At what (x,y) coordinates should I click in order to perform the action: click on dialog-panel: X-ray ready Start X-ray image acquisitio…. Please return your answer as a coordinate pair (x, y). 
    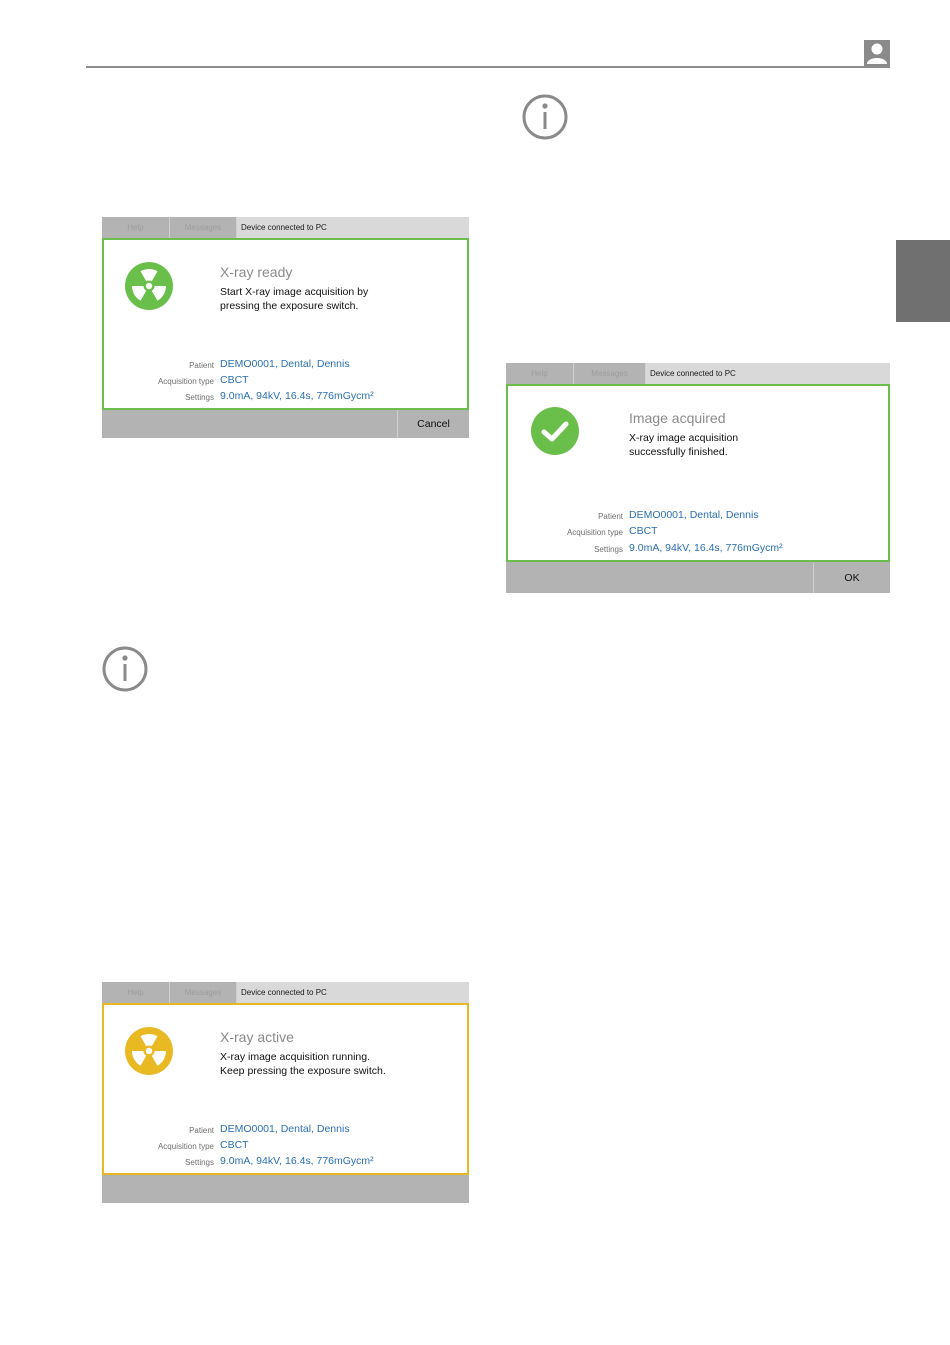
    Looking at the image, I should click on (285, 324).